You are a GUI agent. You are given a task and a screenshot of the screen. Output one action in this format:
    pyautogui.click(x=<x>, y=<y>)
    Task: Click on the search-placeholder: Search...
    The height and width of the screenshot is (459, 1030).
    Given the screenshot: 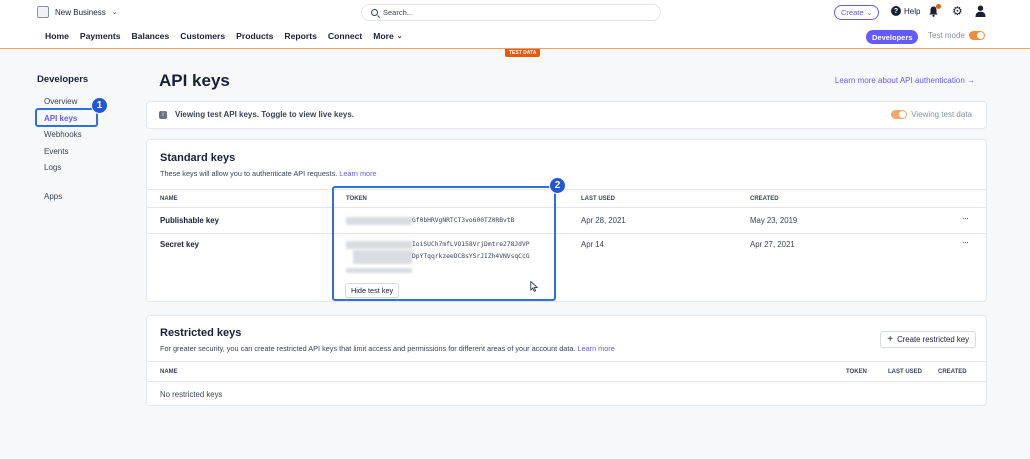 What is the action you would take?
    pyautogui.click(x=398, y=12)
    